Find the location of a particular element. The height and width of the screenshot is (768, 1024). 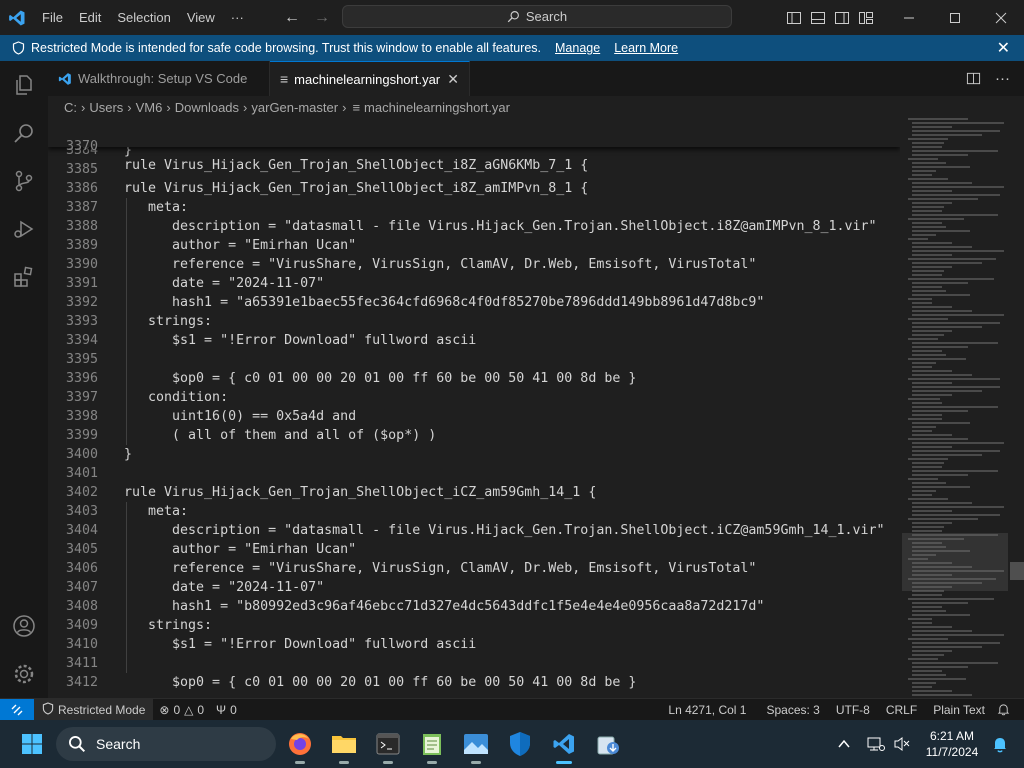

banner-close-icon: ✕ is located at coordinates (1003, 48).